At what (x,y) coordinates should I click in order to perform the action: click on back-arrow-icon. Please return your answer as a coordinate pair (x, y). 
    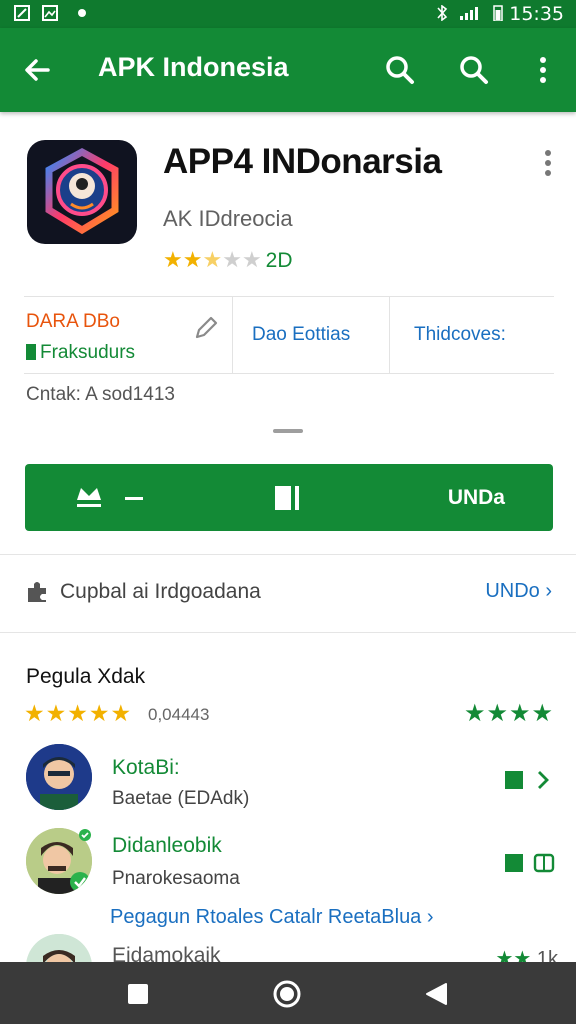
    Looking at the image, I should click on (38, 70).